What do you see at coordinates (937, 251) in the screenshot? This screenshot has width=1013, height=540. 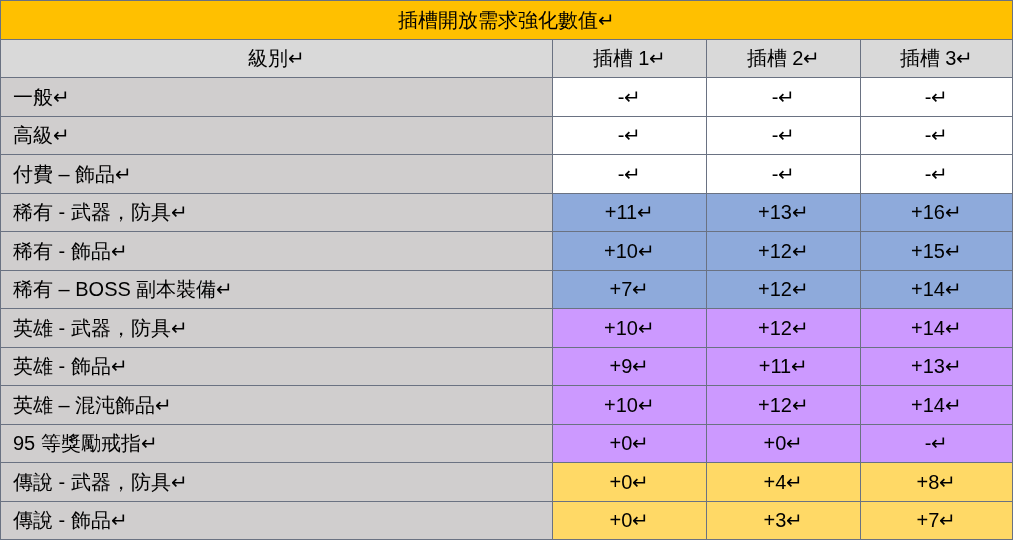 I see `table-cell: +15↵` at bounding box center [937, 251].